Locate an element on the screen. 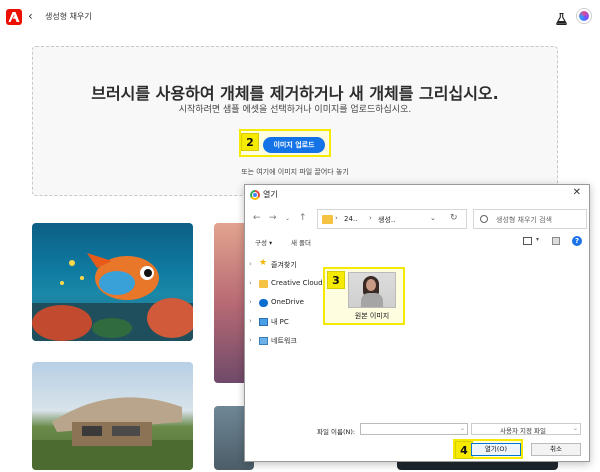 The height and width of the screenshot is (472, 600). recent-dropdown-icon: ⌄ is located at coordinates (287, 218).